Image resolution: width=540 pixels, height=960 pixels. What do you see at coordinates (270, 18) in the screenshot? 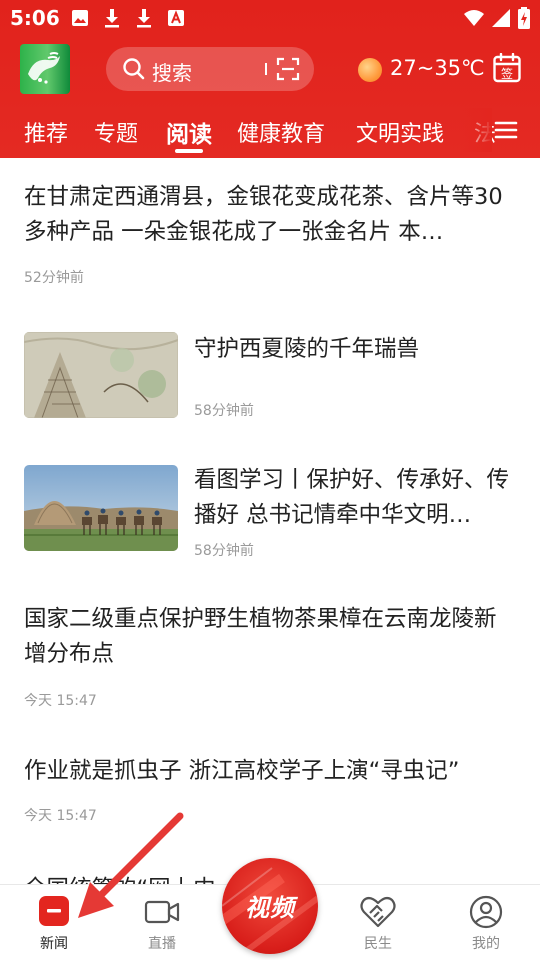
I see `status-bar: 5:06` at bounding box center [270, 18].